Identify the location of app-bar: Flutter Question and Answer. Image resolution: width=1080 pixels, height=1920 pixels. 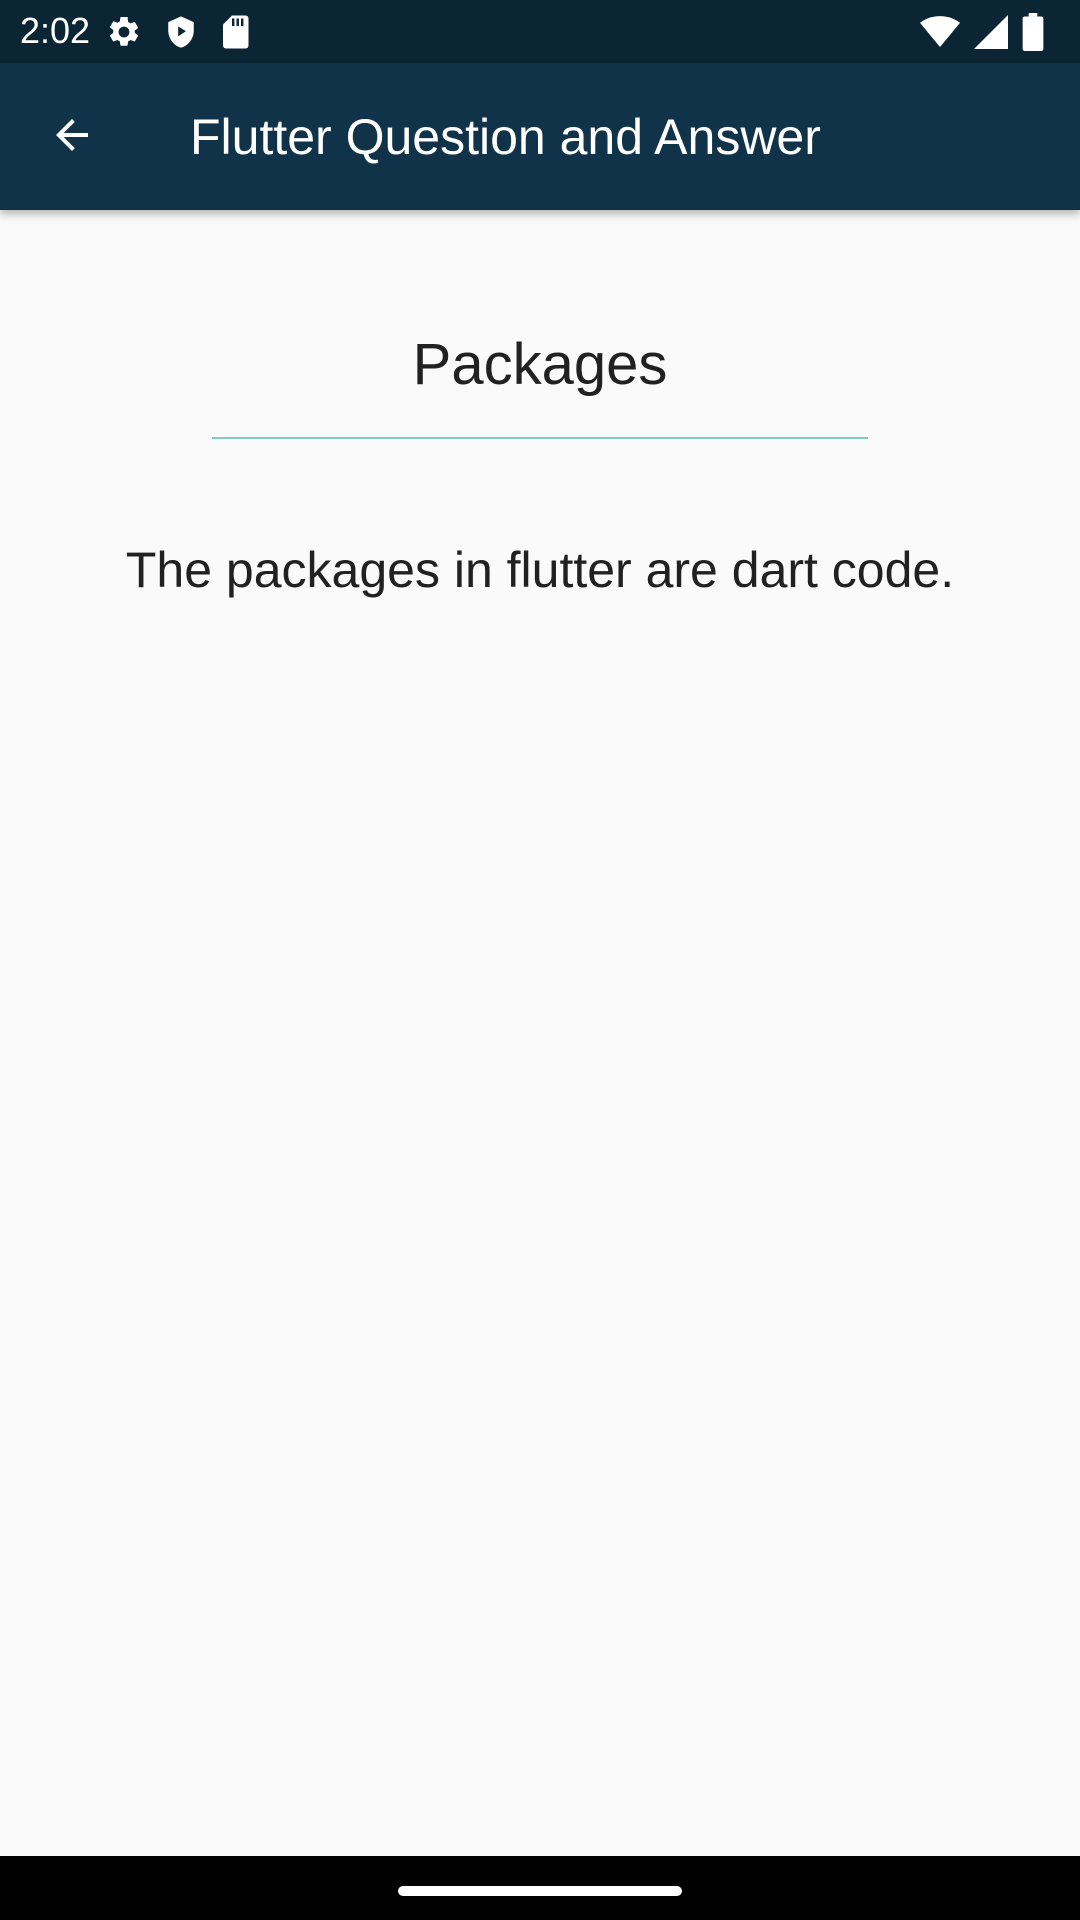
(540, 136).